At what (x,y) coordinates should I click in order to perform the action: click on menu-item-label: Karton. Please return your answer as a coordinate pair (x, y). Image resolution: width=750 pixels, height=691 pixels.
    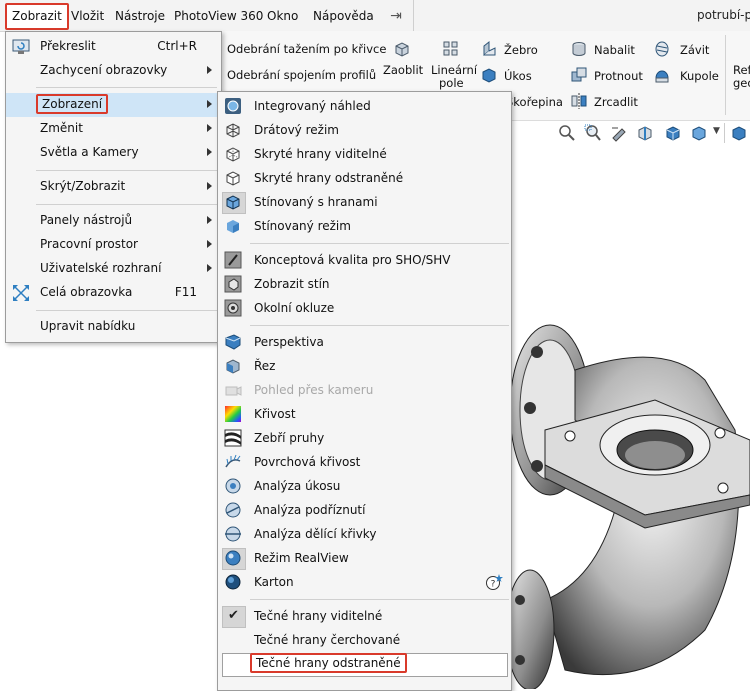
    Looking at the image, I should click on (274, 582).